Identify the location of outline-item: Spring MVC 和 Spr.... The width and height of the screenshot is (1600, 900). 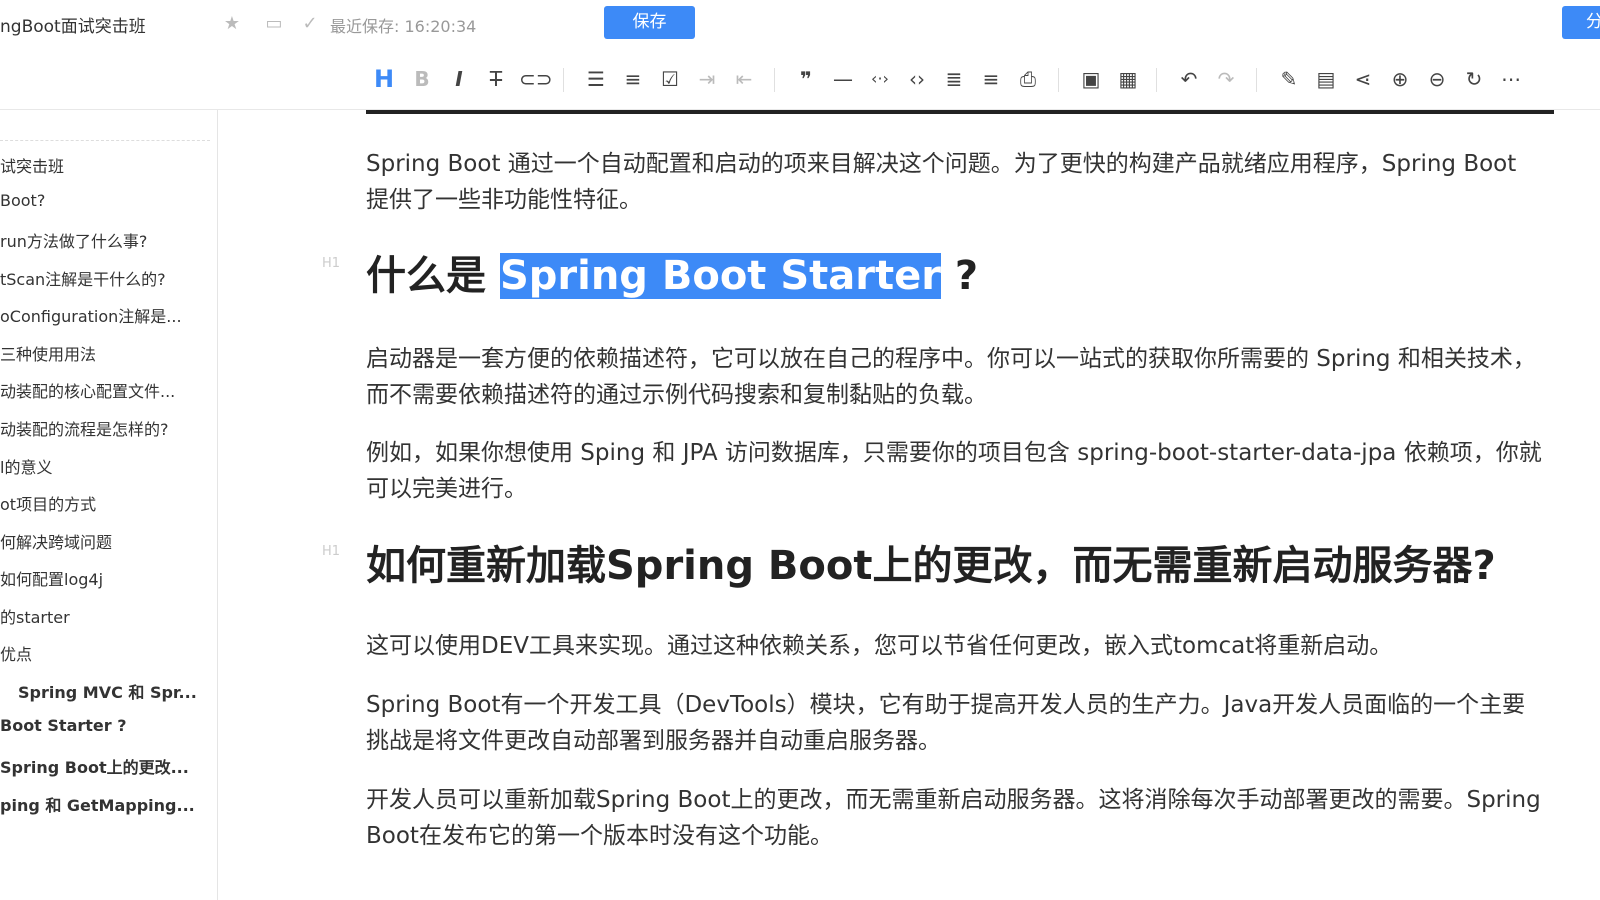
(117, 691).